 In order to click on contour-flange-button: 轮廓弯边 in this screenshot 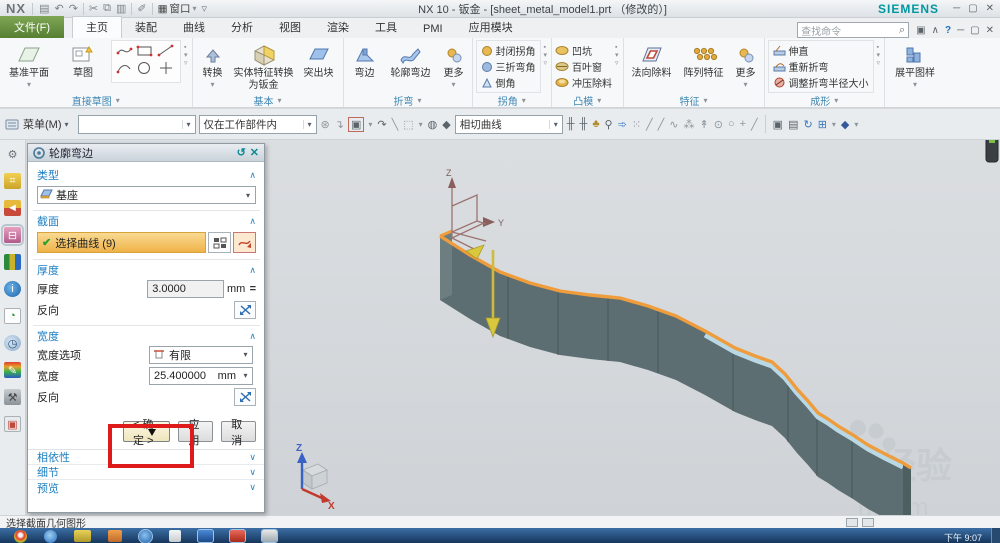, I will do `click(411, 60)`.